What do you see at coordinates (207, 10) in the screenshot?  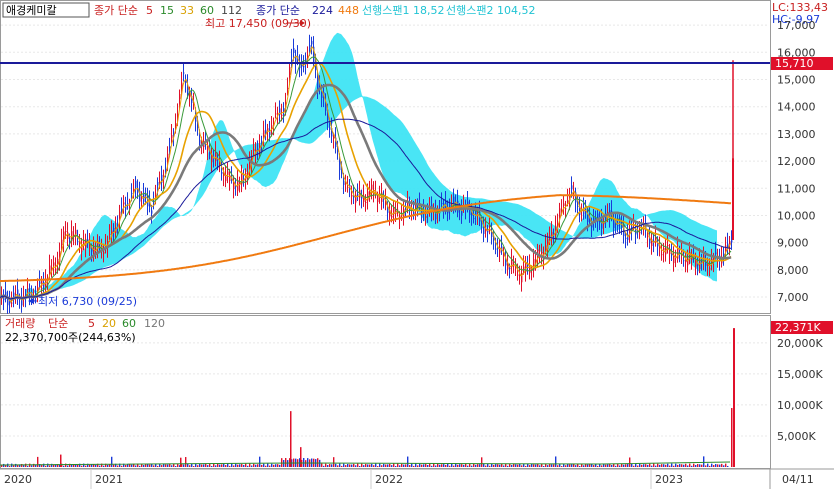 I see `ma60-label: 60` at bounding box center [207, 10].